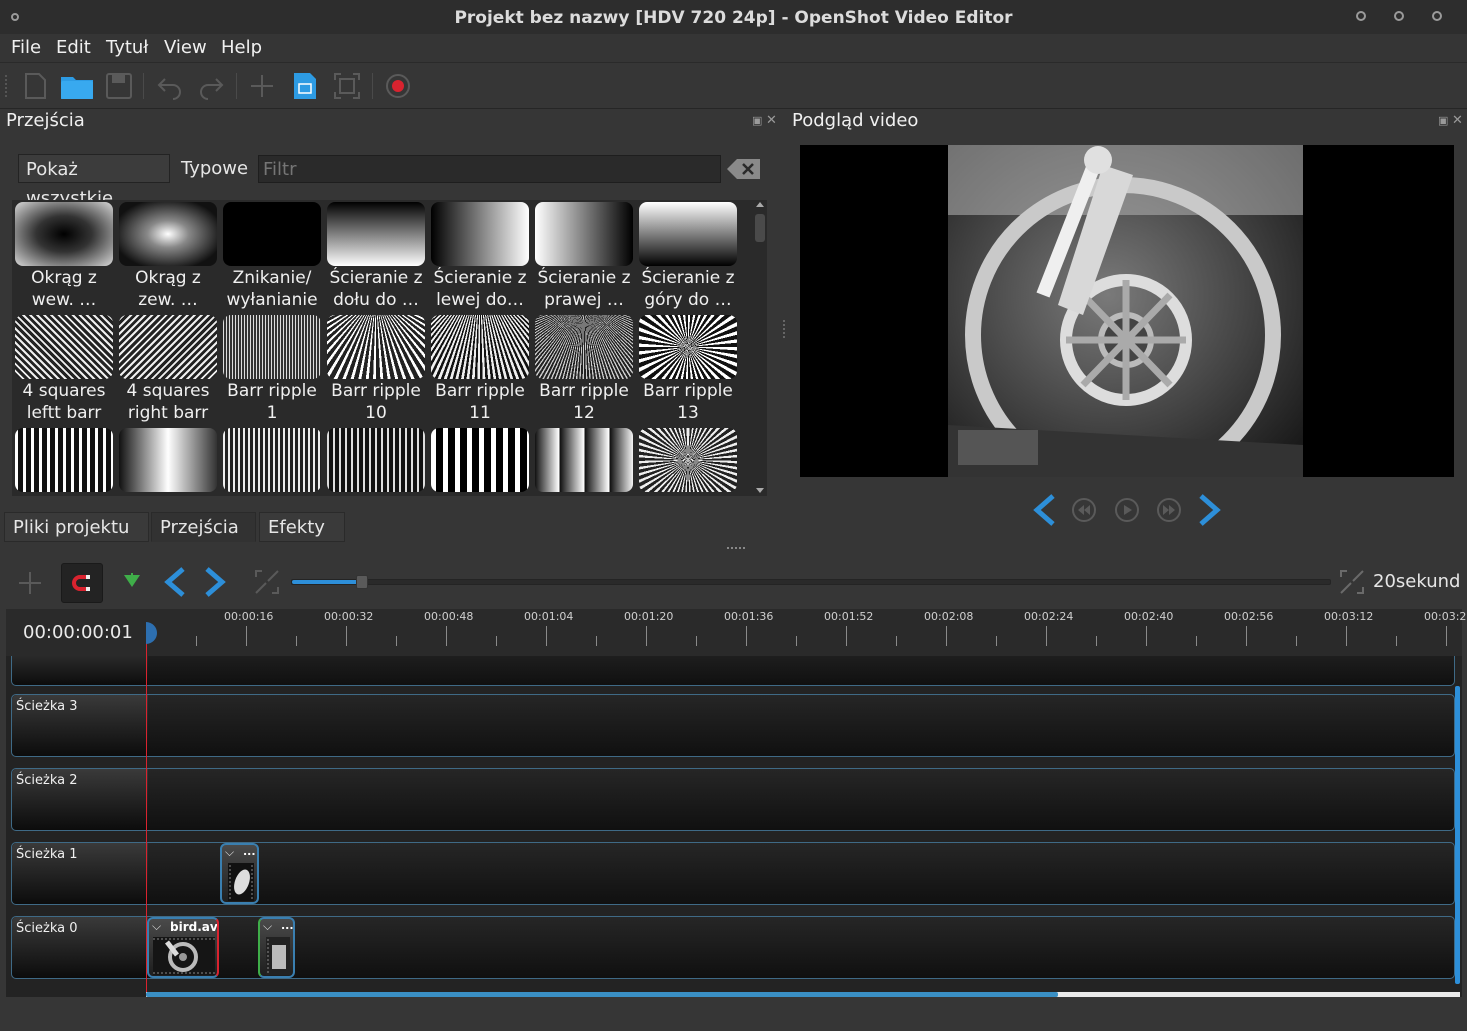 Image resolution: width=1467 pixels, height=1031 pixels. Describe the element at coordinates (267, 582) in the screenshot. I see `center-timeline-icon` at that location.